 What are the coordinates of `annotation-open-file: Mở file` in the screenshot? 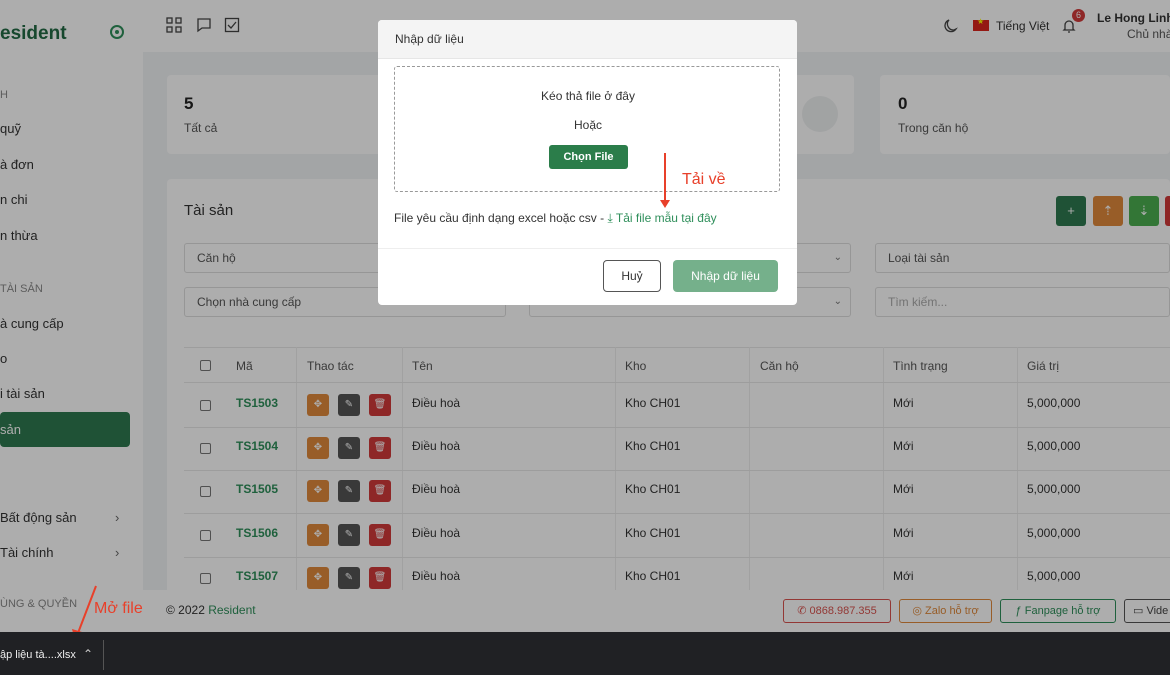 It's located at (118, 608).